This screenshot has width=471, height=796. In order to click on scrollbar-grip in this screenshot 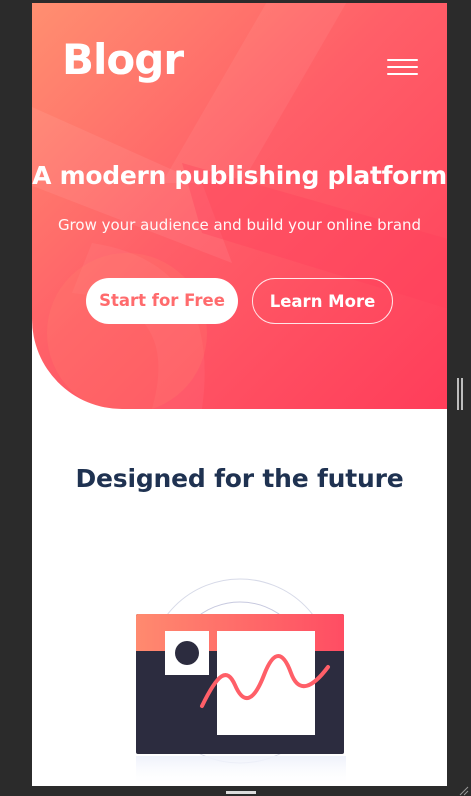, I will do `click(460, 394)`.